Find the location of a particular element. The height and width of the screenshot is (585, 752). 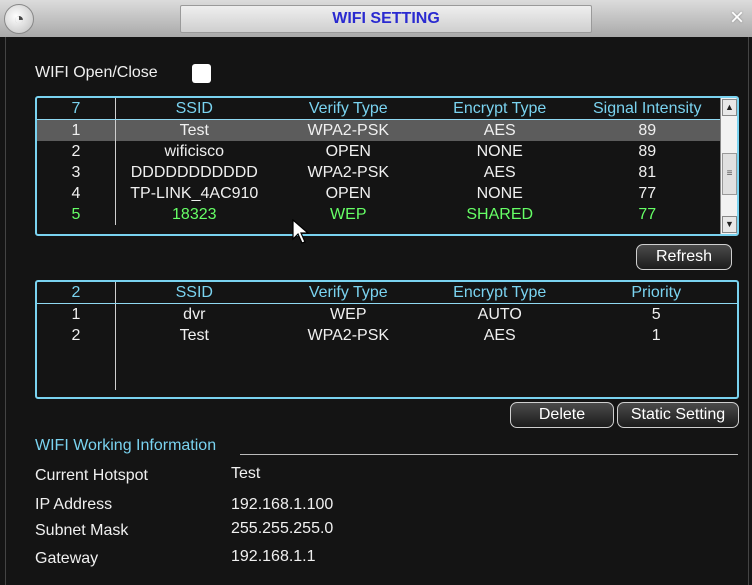

saved-encrypt-header: Encrypt Type is located at coordinates (500, 293).